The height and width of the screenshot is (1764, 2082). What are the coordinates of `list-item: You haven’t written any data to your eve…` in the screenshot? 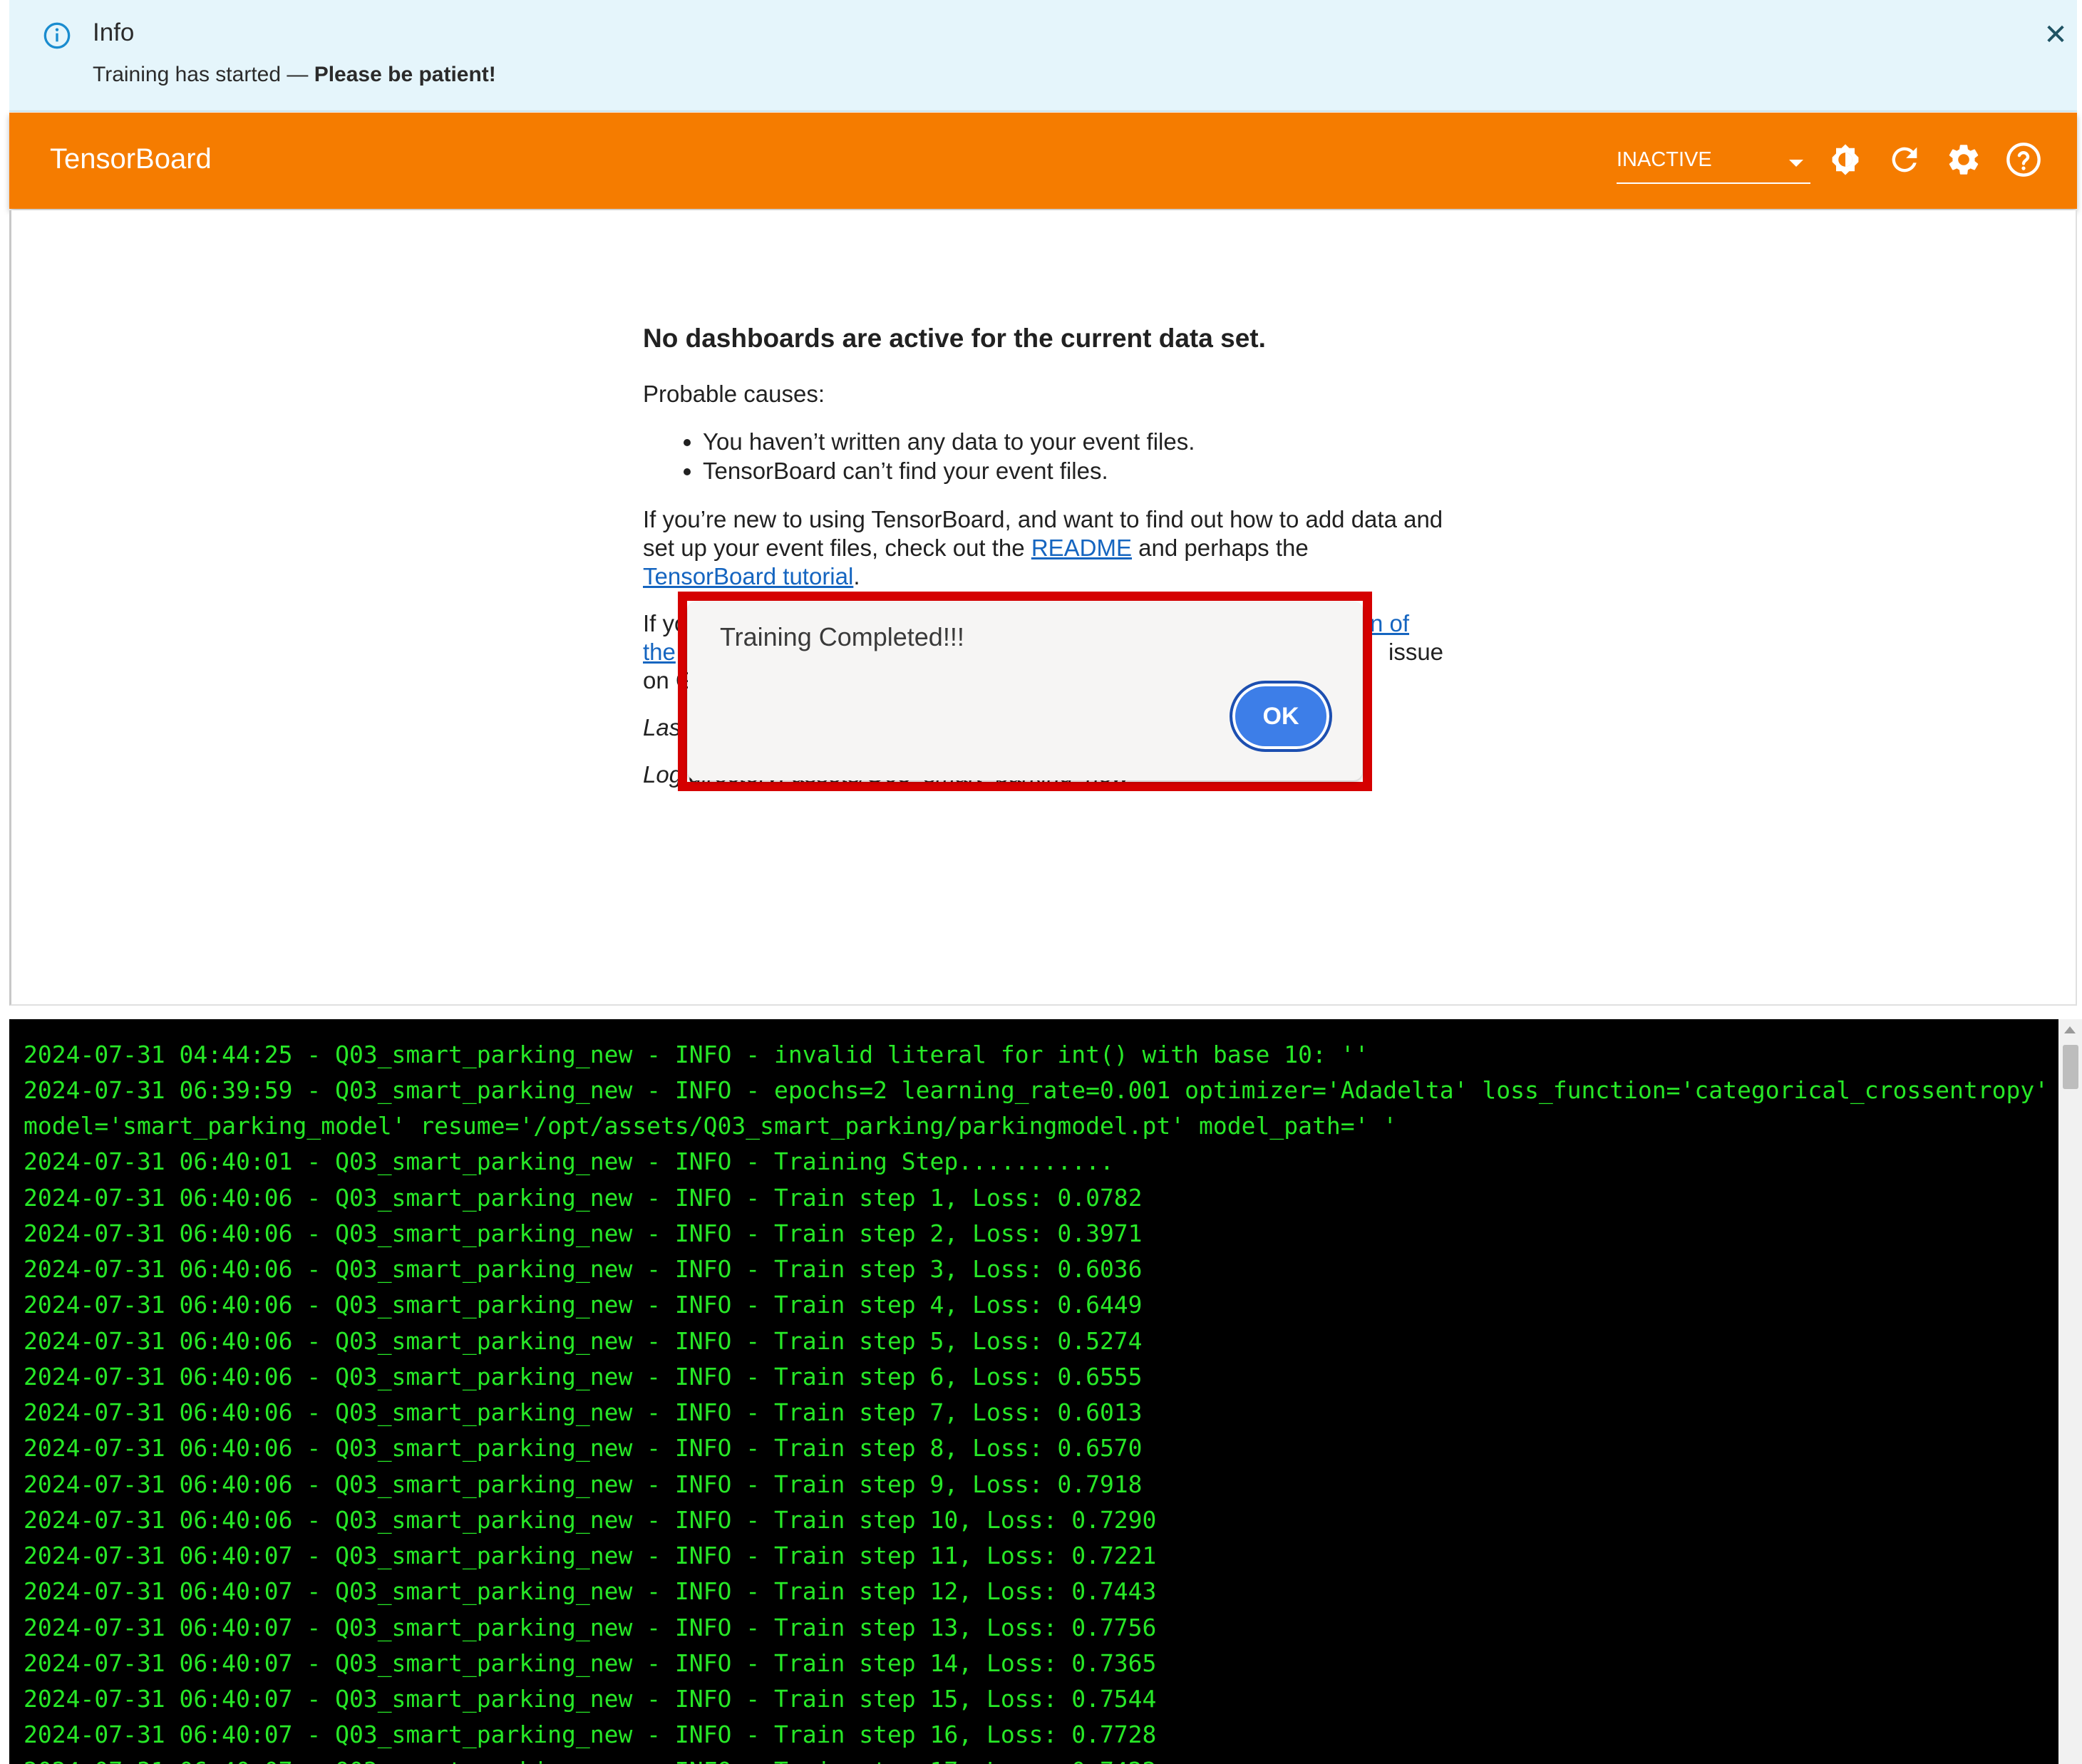 It's located at (1090, 442).